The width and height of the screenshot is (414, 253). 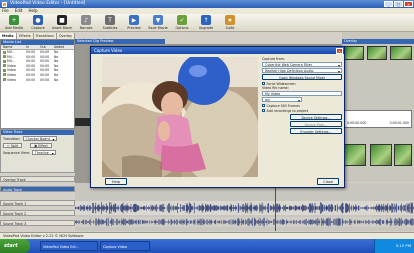 I want to click on toolbar-button-label: Suite, so click(x=230, y=28).